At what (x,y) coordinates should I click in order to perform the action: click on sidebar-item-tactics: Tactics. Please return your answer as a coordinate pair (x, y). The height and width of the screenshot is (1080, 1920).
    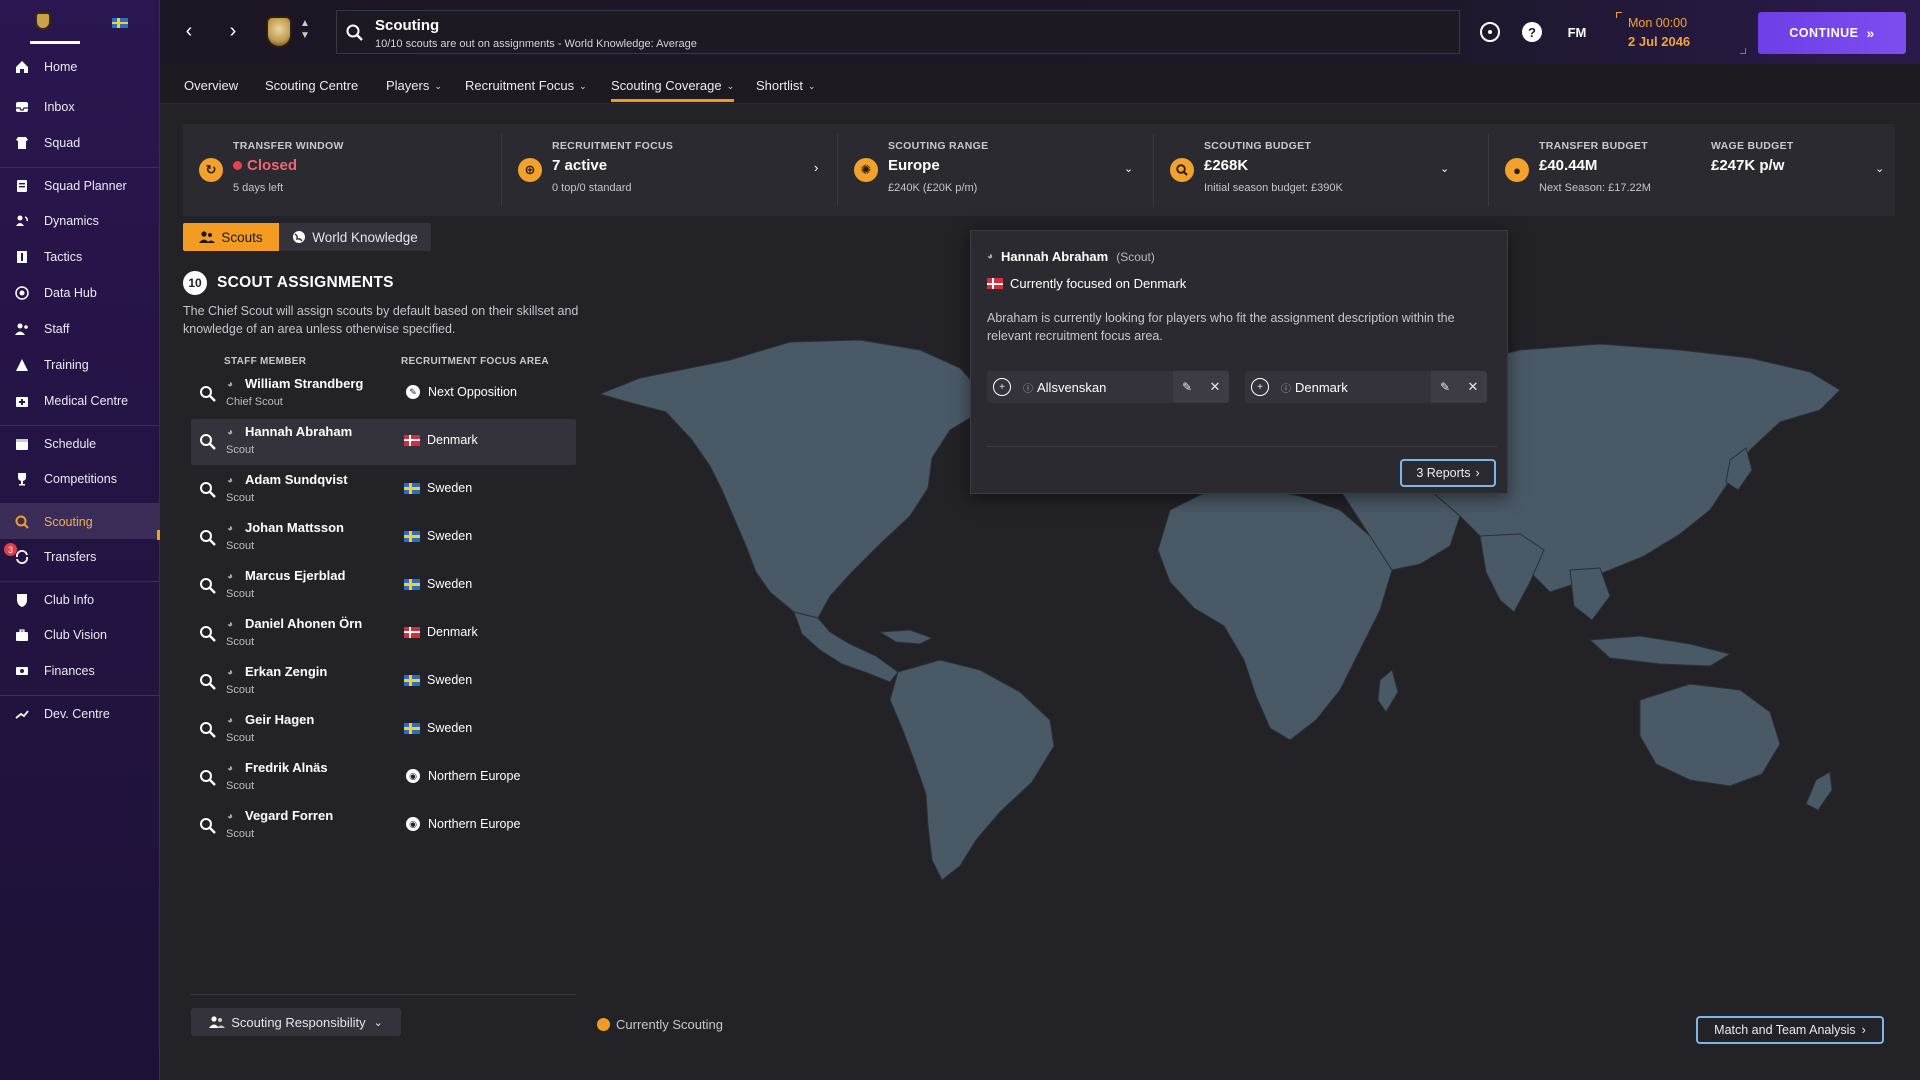
    Looking at the image, I should click on (80, 257).